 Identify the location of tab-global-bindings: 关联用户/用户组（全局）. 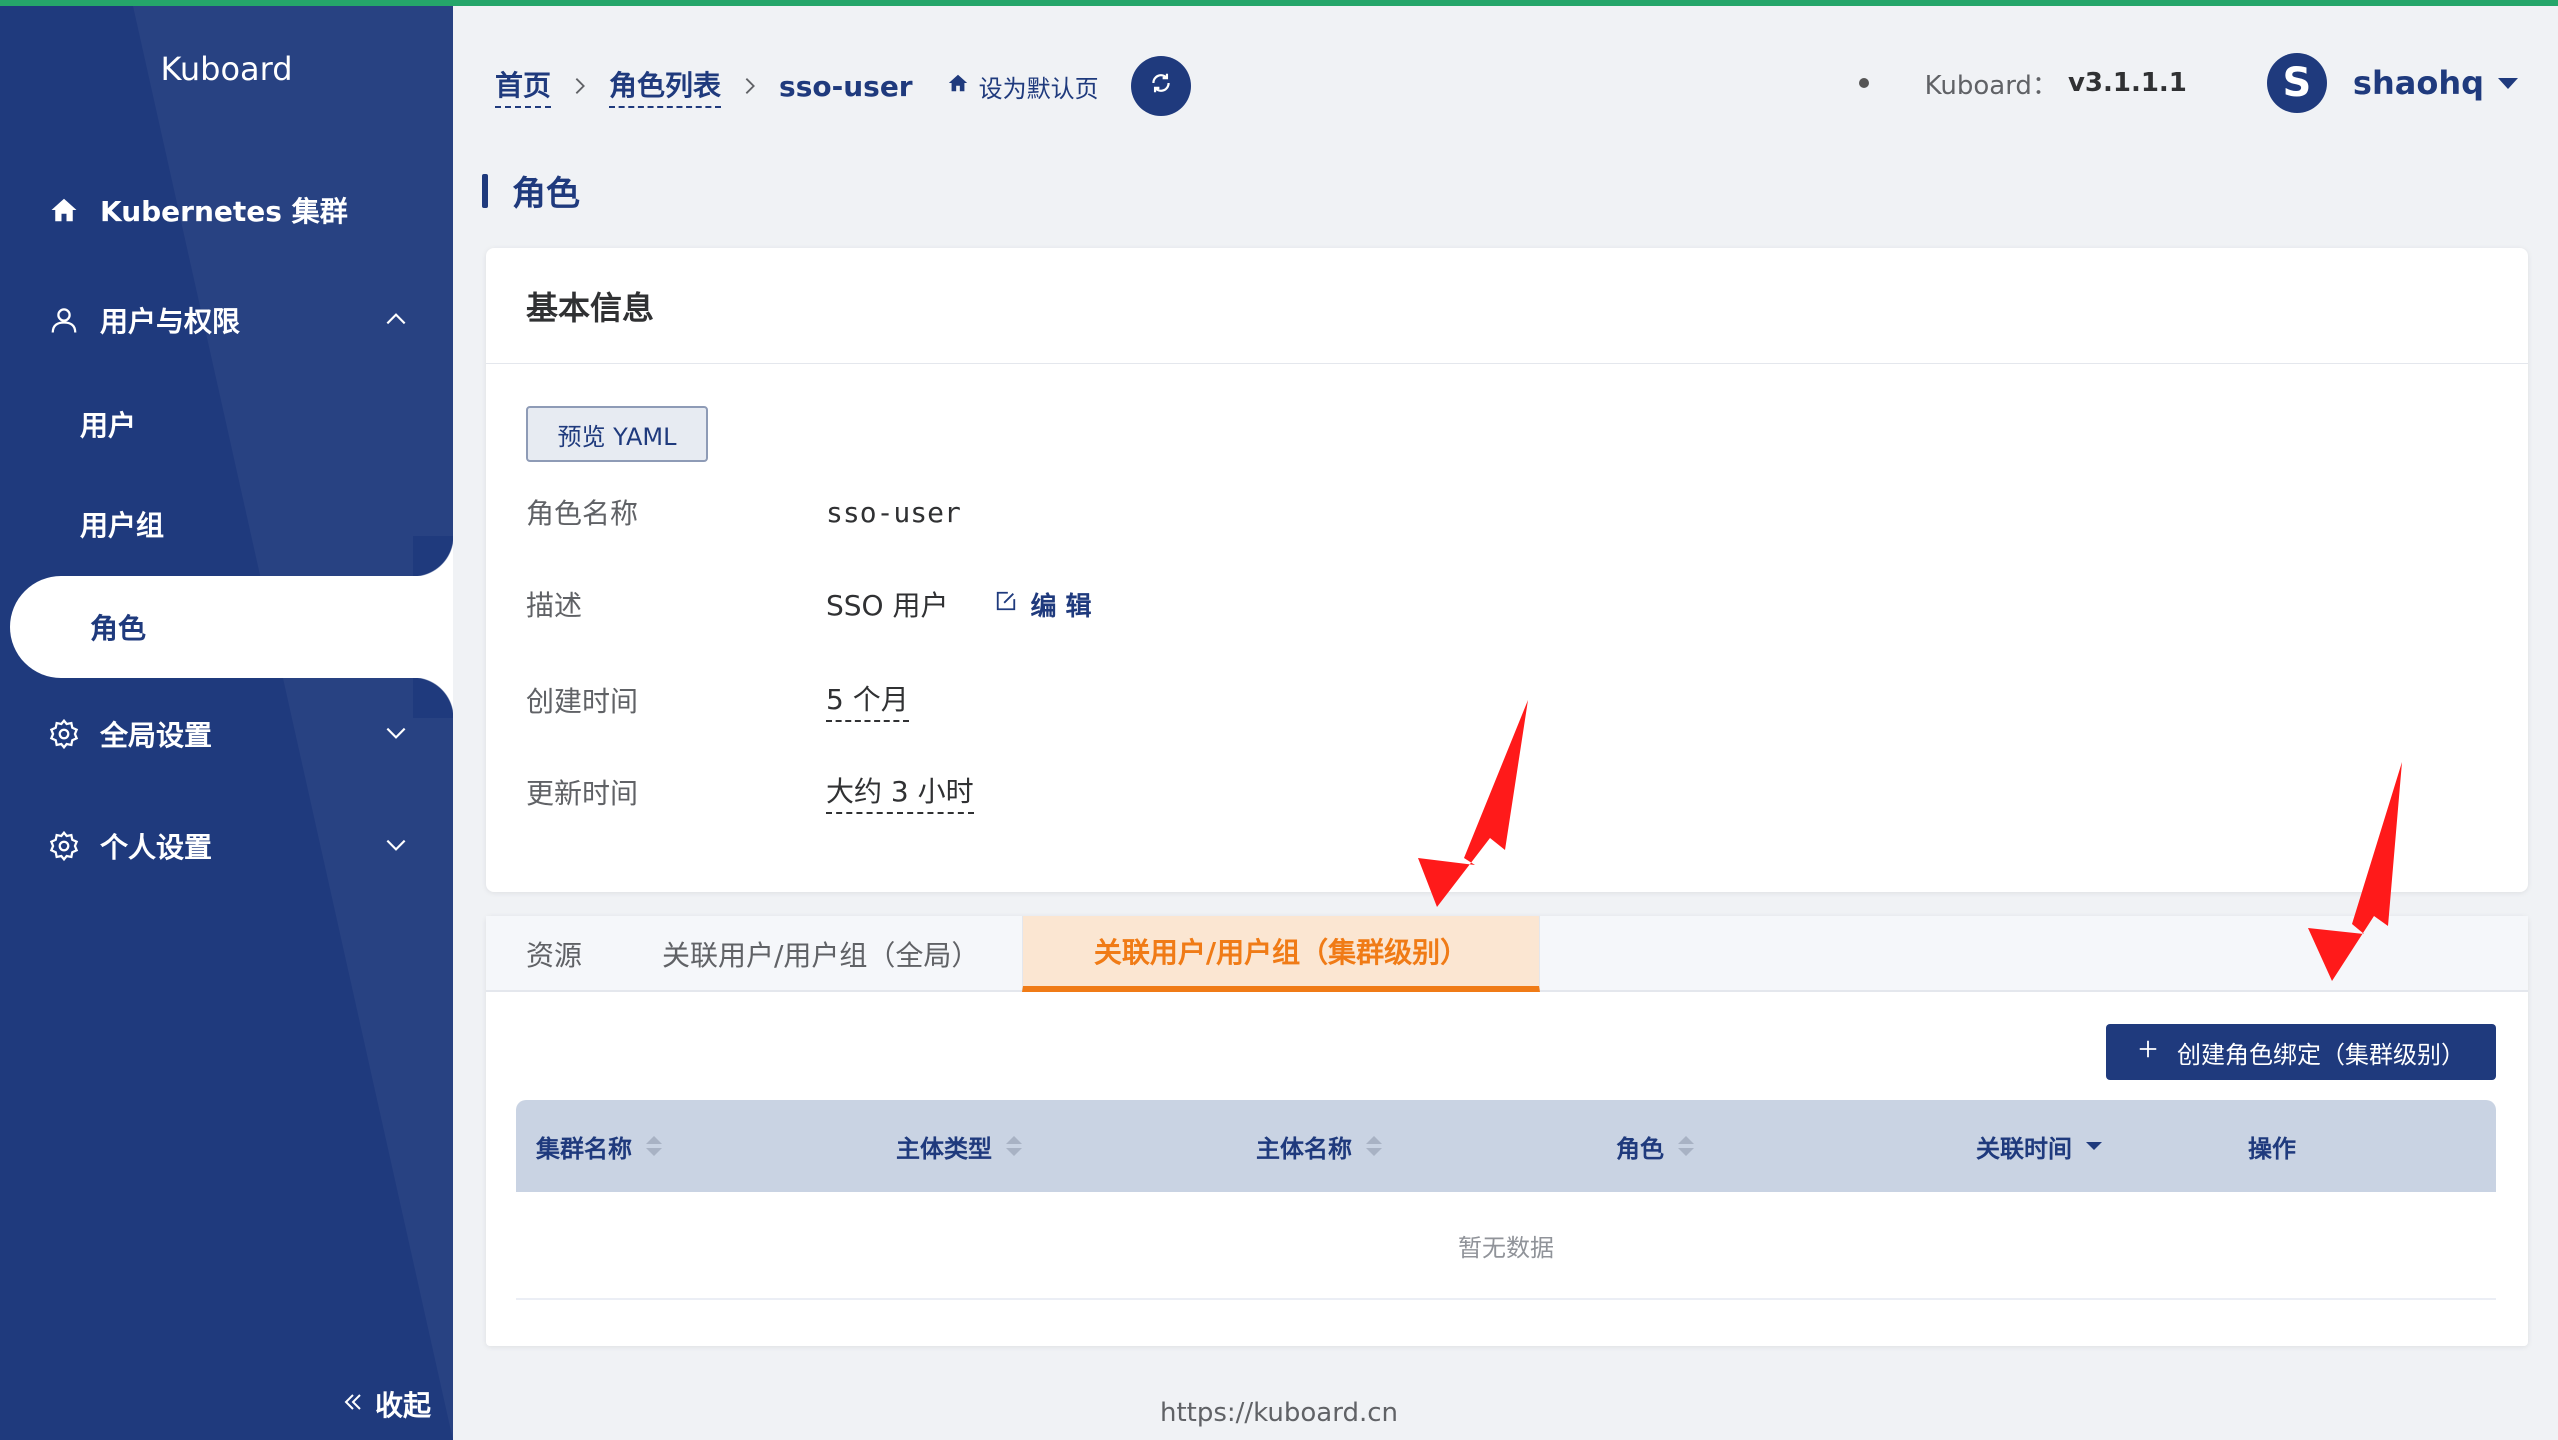
(820, 954).